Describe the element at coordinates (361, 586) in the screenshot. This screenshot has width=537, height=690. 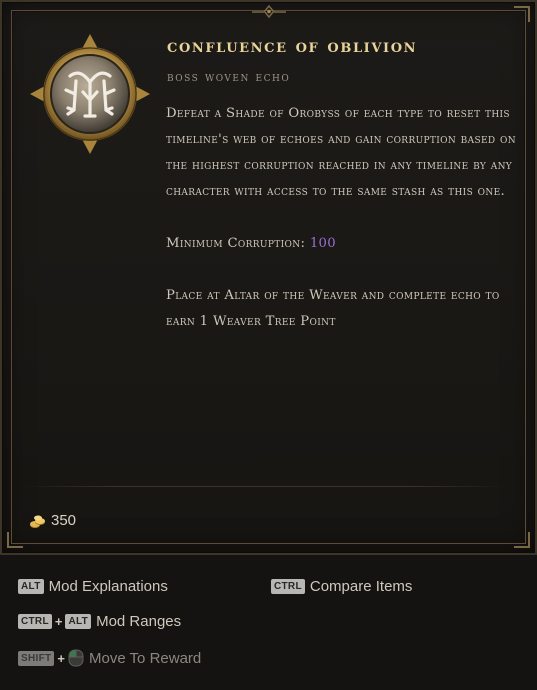
I see `hint-compare-items-label: Compare Items` at that location.